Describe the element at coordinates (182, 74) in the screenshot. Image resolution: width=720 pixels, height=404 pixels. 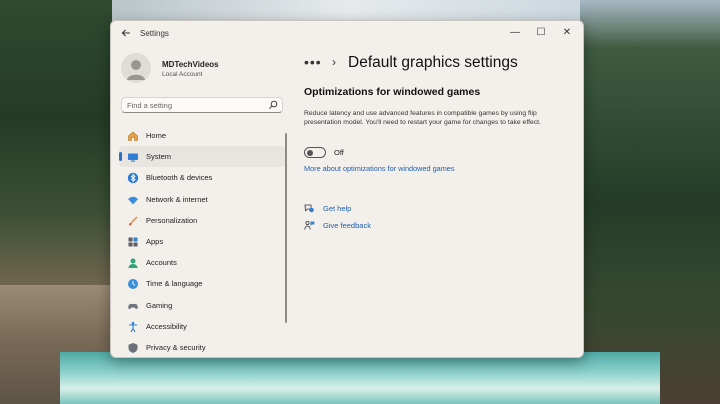
I see `profile-account-type: Local Account` at that location.